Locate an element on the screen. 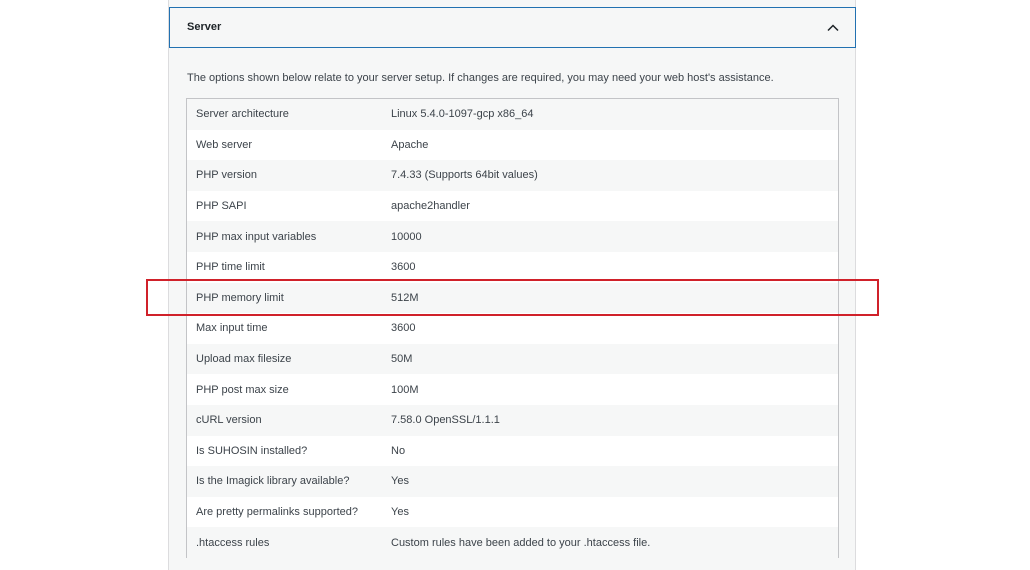 This screenshot has height=570, width=1030. table-row: Max input time 3600 is located at coordinates (512, 328).